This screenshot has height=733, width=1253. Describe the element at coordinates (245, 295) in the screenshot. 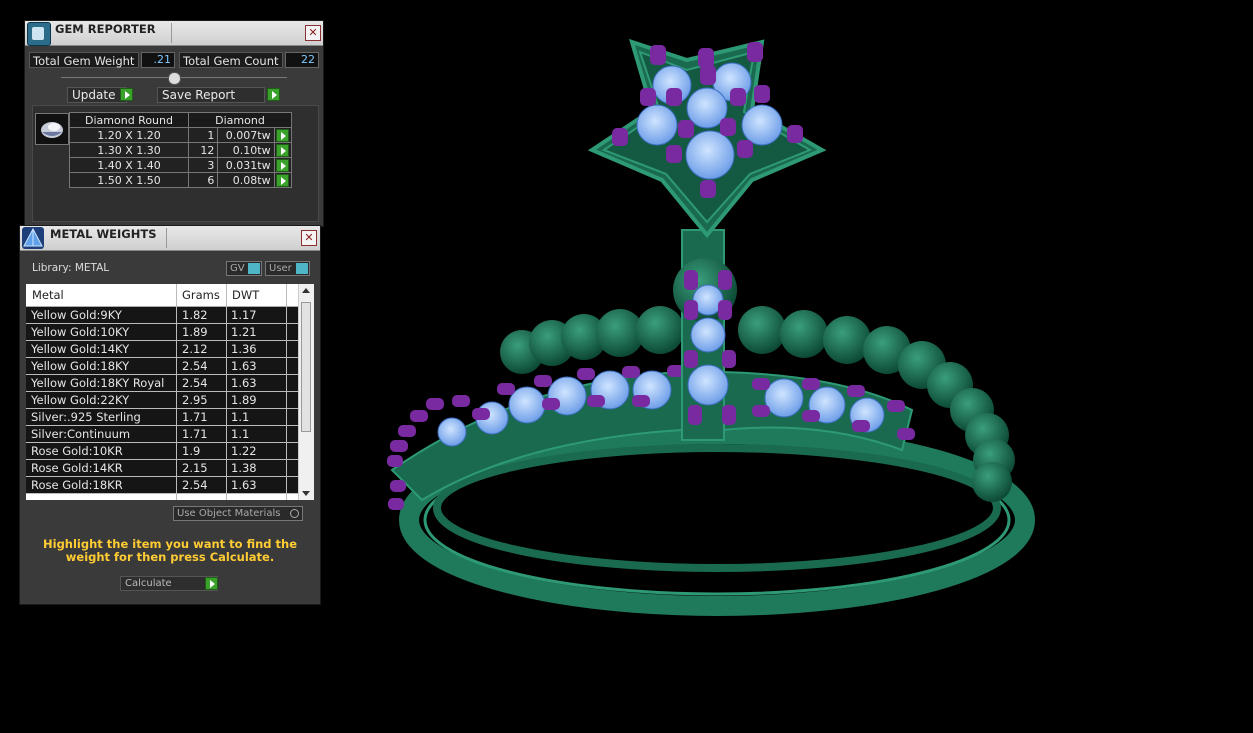

I see `column-header-dwt: DWT` at that location.